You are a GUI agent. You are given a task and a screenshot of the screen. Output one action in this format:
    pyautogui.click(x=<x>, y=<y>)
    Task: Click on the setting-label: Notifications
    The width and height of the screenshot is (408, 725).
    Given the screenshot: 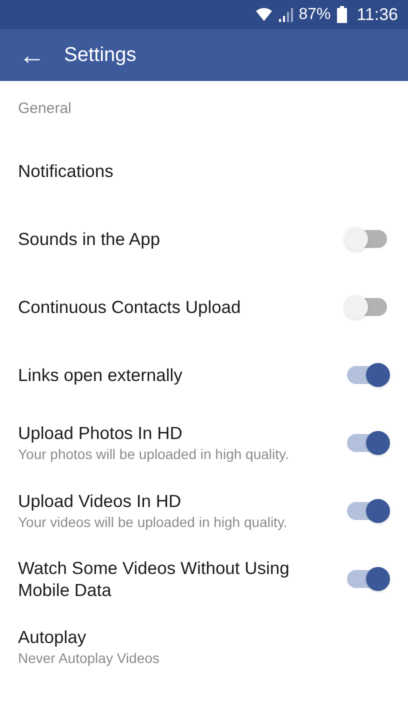 What is the action you would take?
    pyautogui.click(x=66, y=171)
    